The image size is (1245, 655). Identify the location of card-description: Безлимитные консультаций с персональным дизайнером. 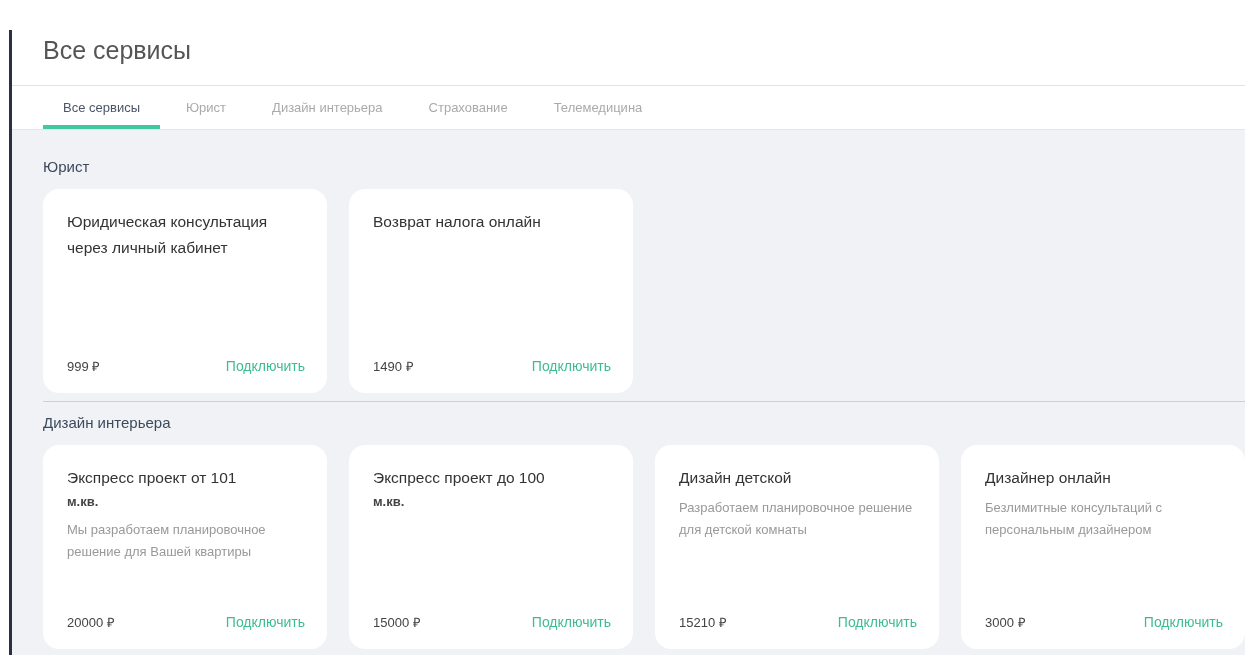
(1074, 519).